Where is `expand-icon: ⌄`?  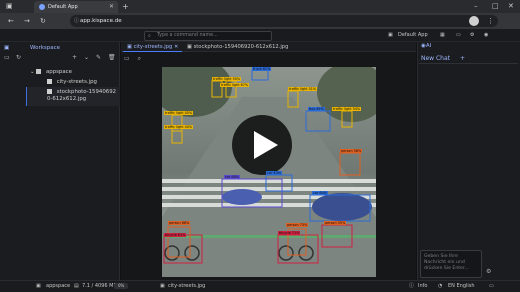 expand-icon: ⌄ is located at coordinates (32, 72).